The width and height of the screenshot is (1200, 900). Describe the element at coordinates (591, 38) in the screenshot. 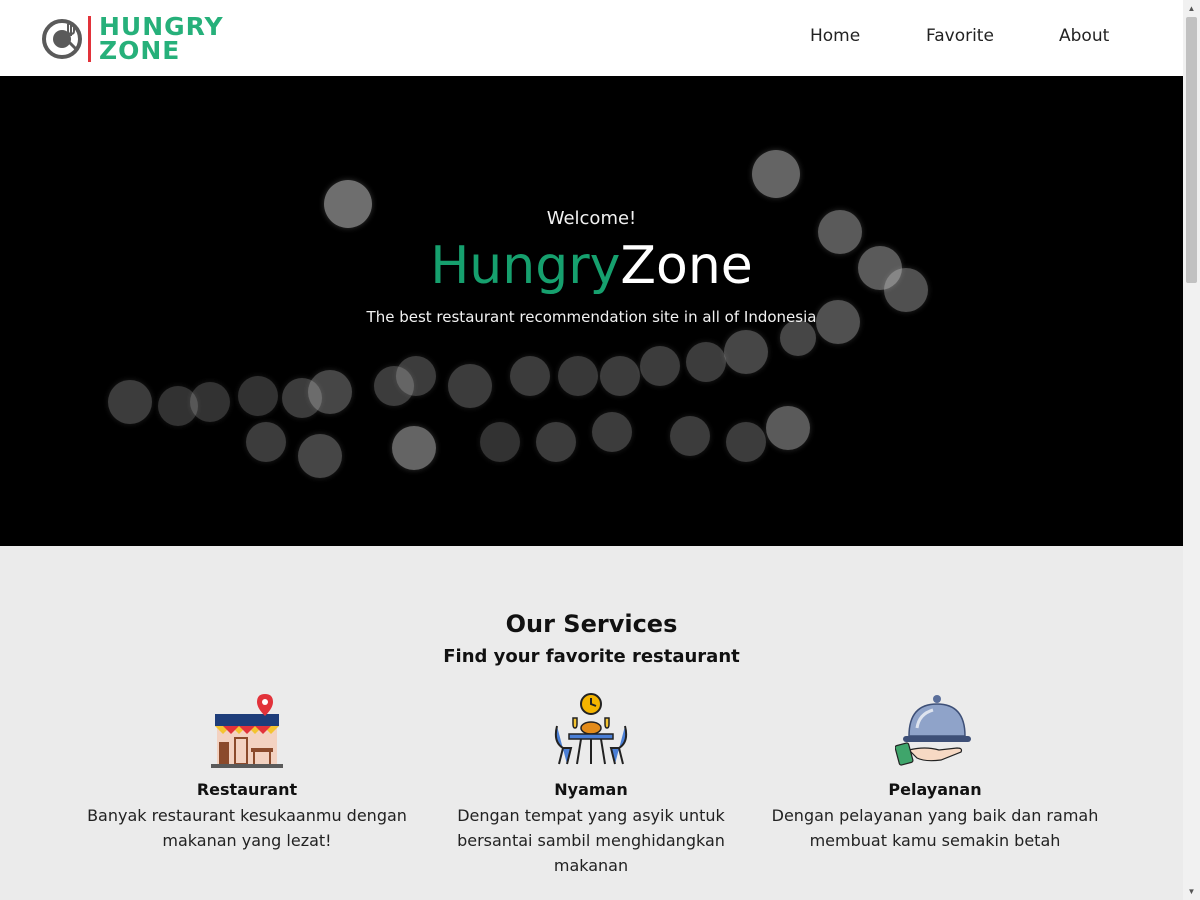

I see `site-header: HUNGRY ZONE Home Favorite About` at that location.